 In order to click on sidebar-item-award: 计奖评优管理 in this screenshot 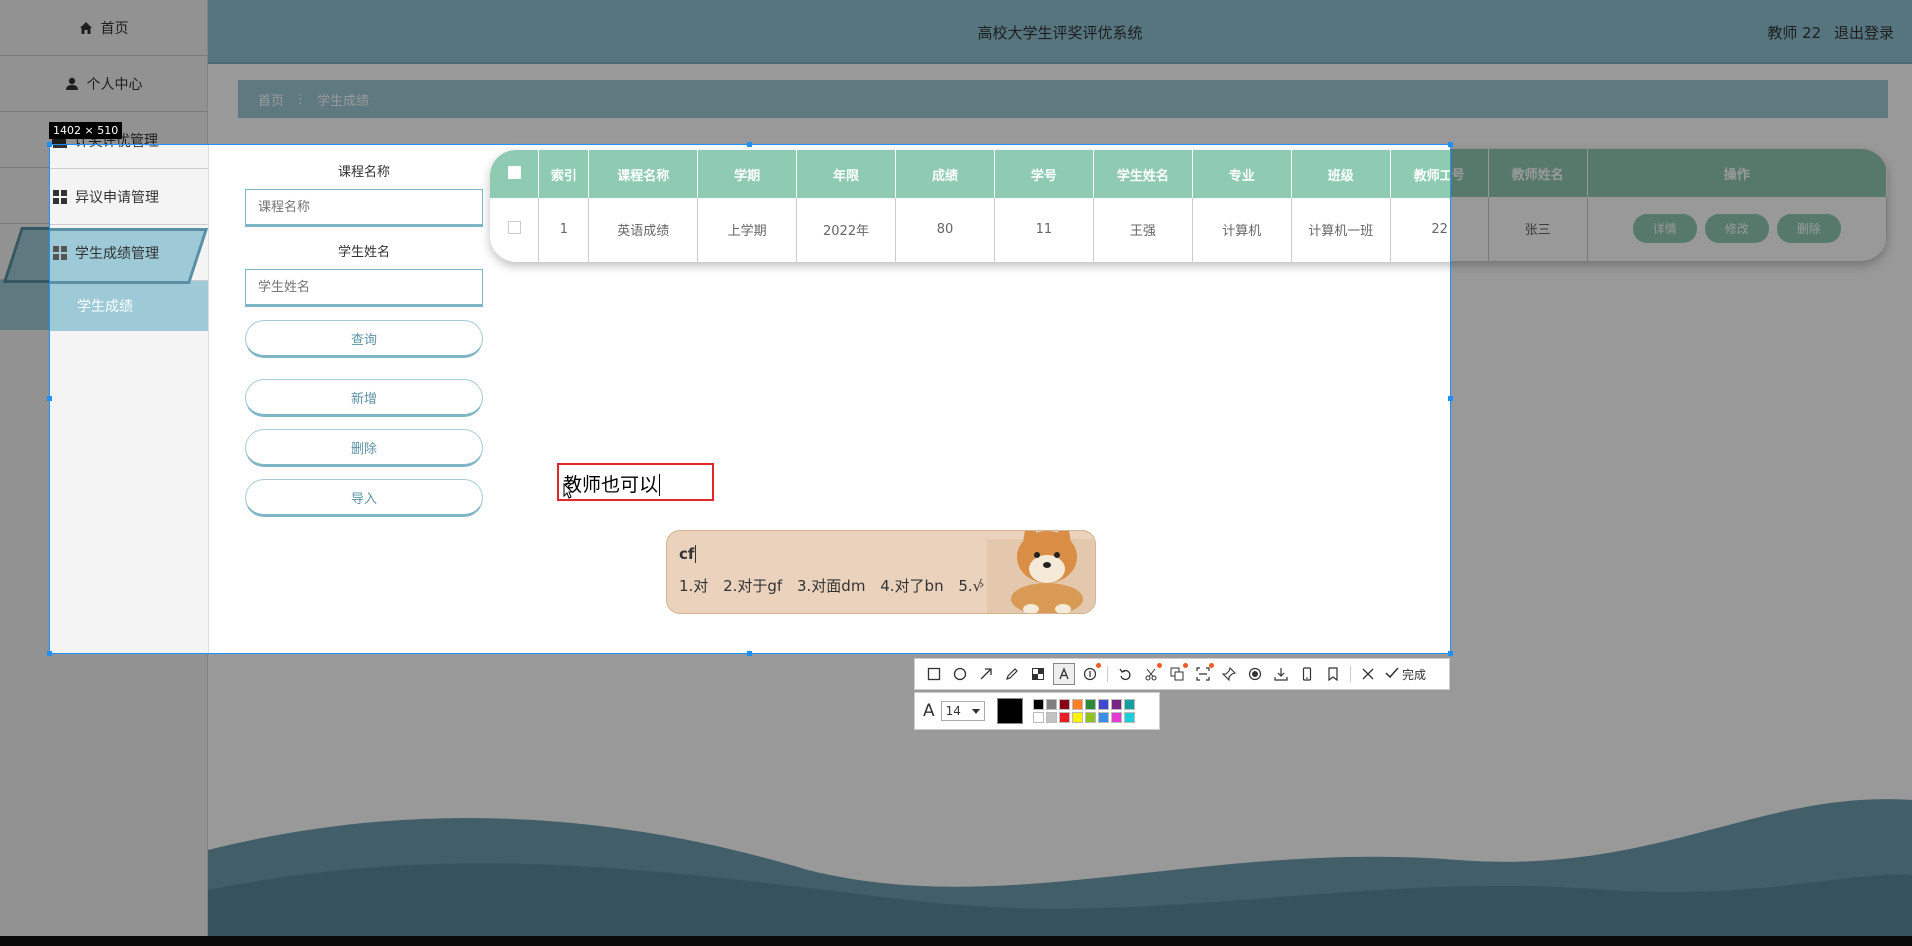, I will do `click(129, 157)`.